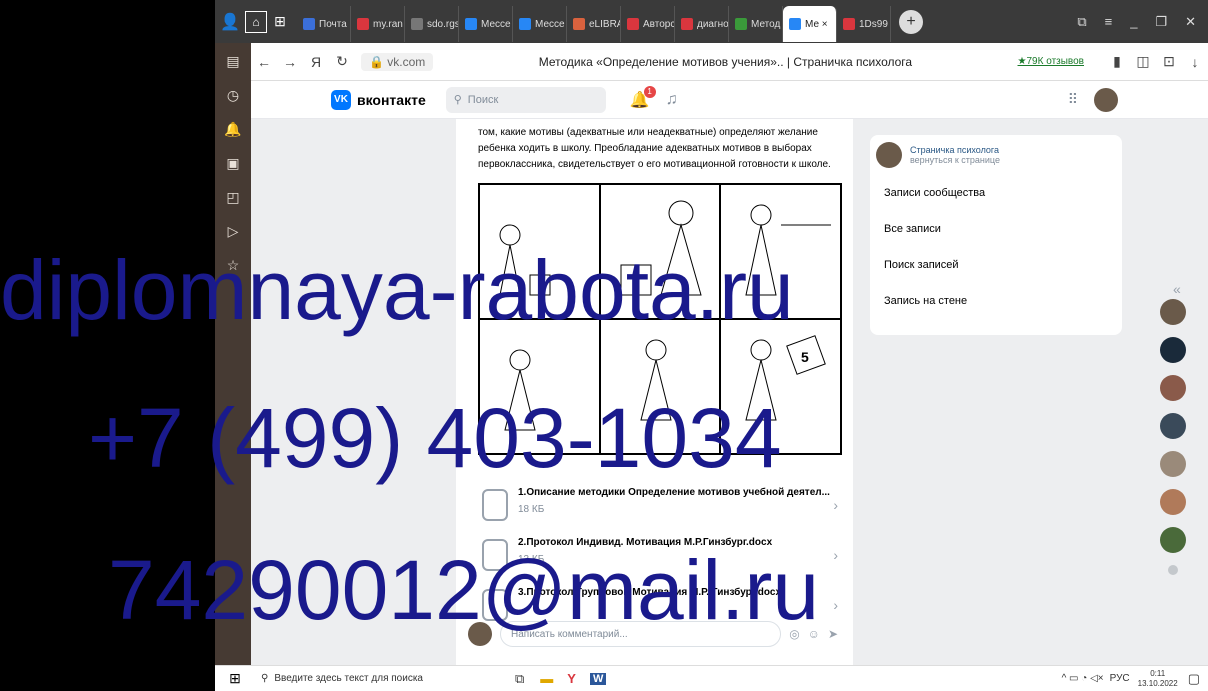  What do you see at coordinates (316, 62) in the screenshot?
I see `yandex-icon: Я` at bounding box center [316, 62].